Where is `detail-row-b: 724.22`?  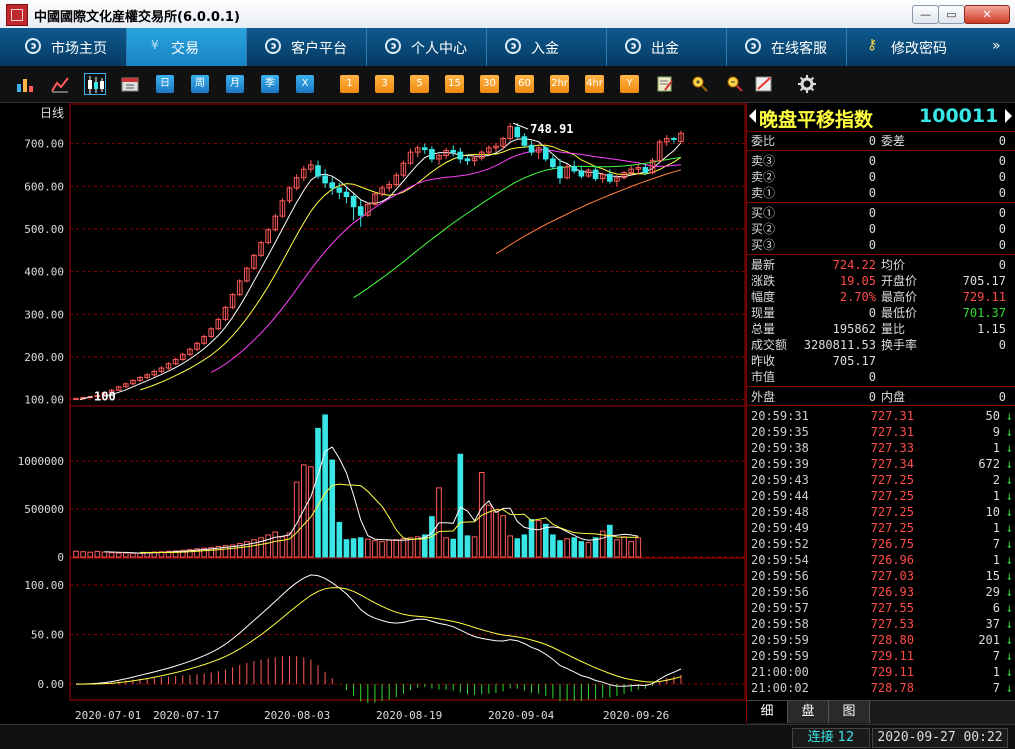
detail-row-b: 724.22 is located at coordinates (854, 265).